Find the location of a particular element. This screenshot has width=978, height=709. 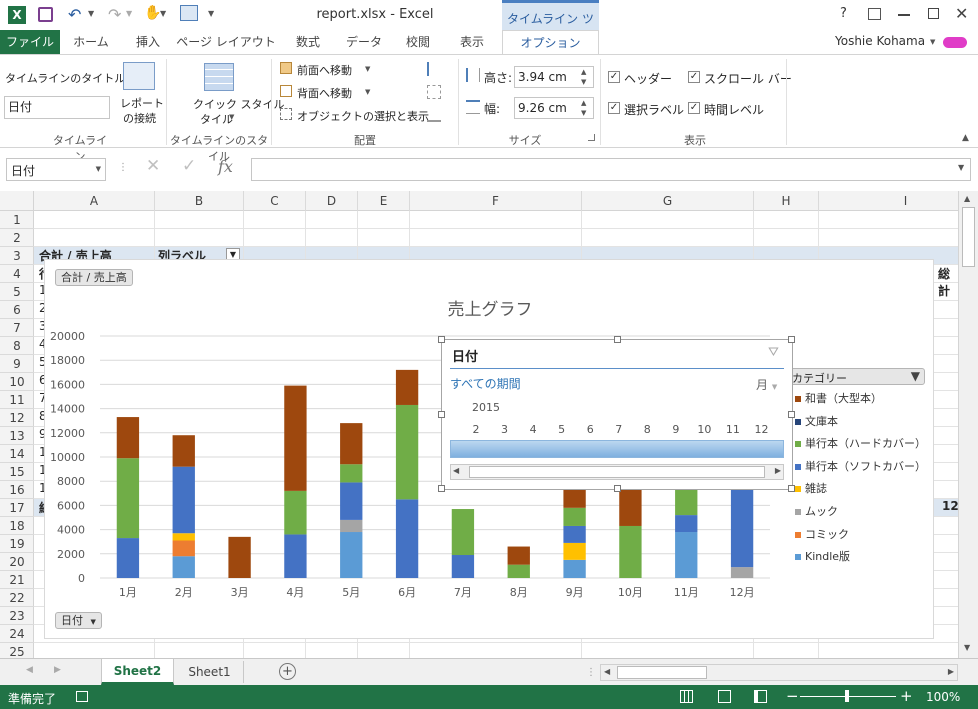

column-header-f: F is located at coordinates (496, 201).